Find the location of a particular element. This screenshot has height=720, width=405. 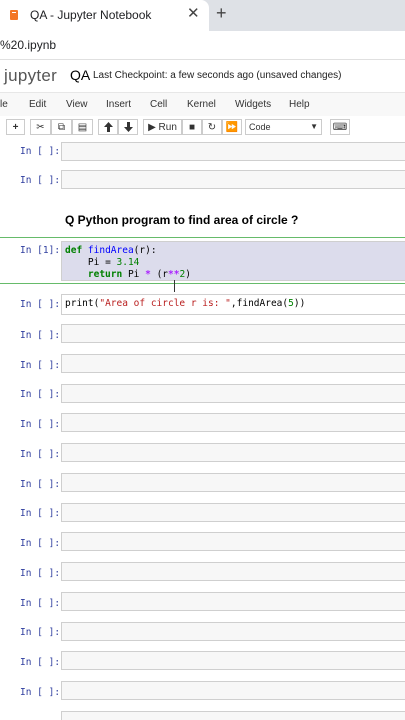

url-text: %20.ipynb is located at coordinates (28, 45).